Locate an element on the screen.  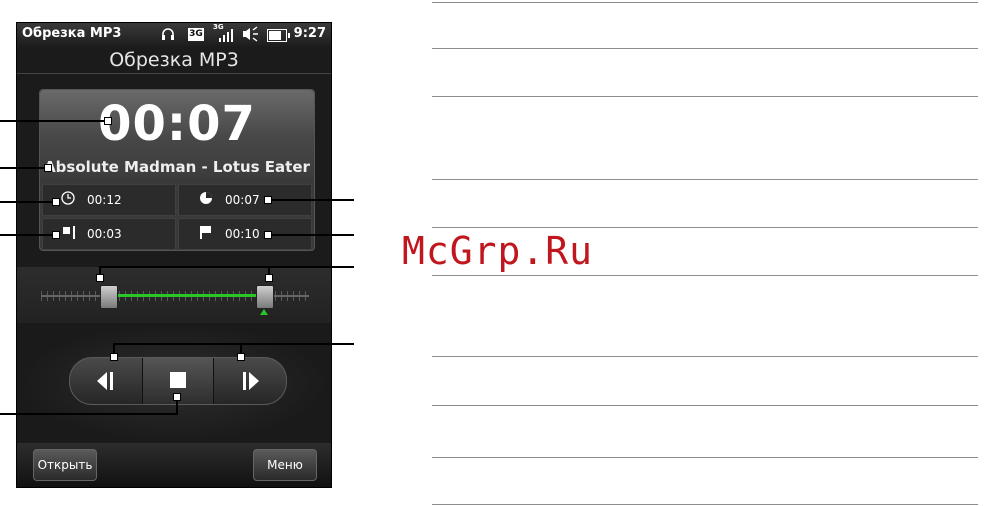
track-name: Absolute Madman - Lotus Eater is located at coordinates (177, 167).